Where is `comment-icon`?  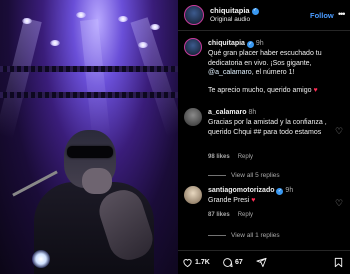
comment-icon is located at coordinates (227, 262).